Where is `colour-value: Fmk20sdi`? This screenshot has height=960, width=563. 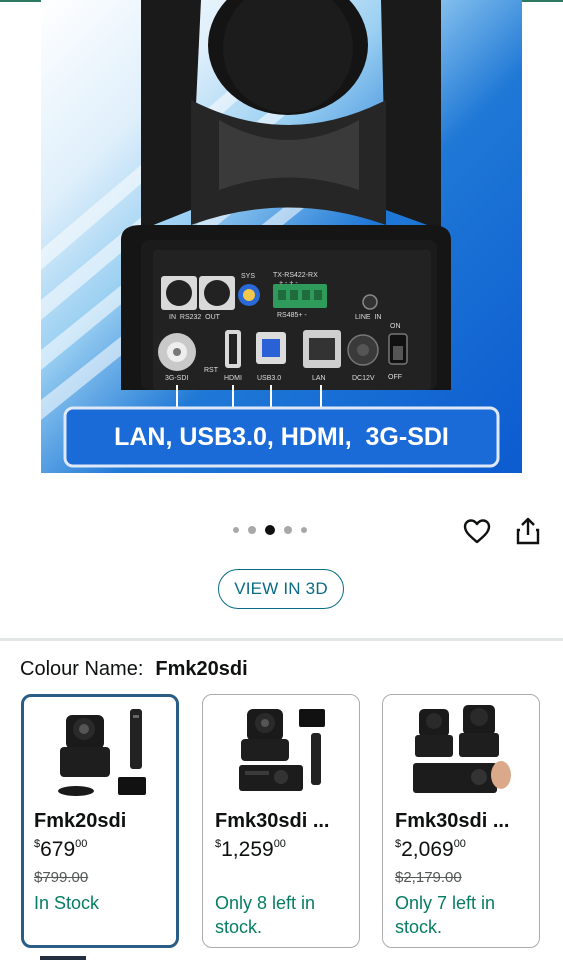
colour-value: Fmk20sdi is located at coordinates (201, 669).